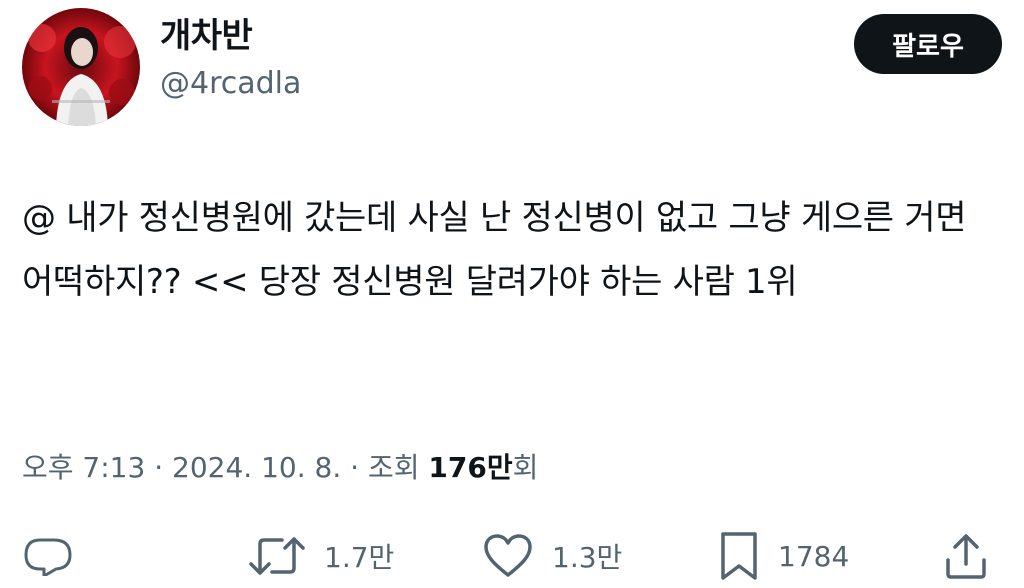 Image resolution: width=1024 pixels, height=588 pixels. Describe the element at coordinates (814, 556) in the screenshot. I see `bookmark-count: 1784` at that location.